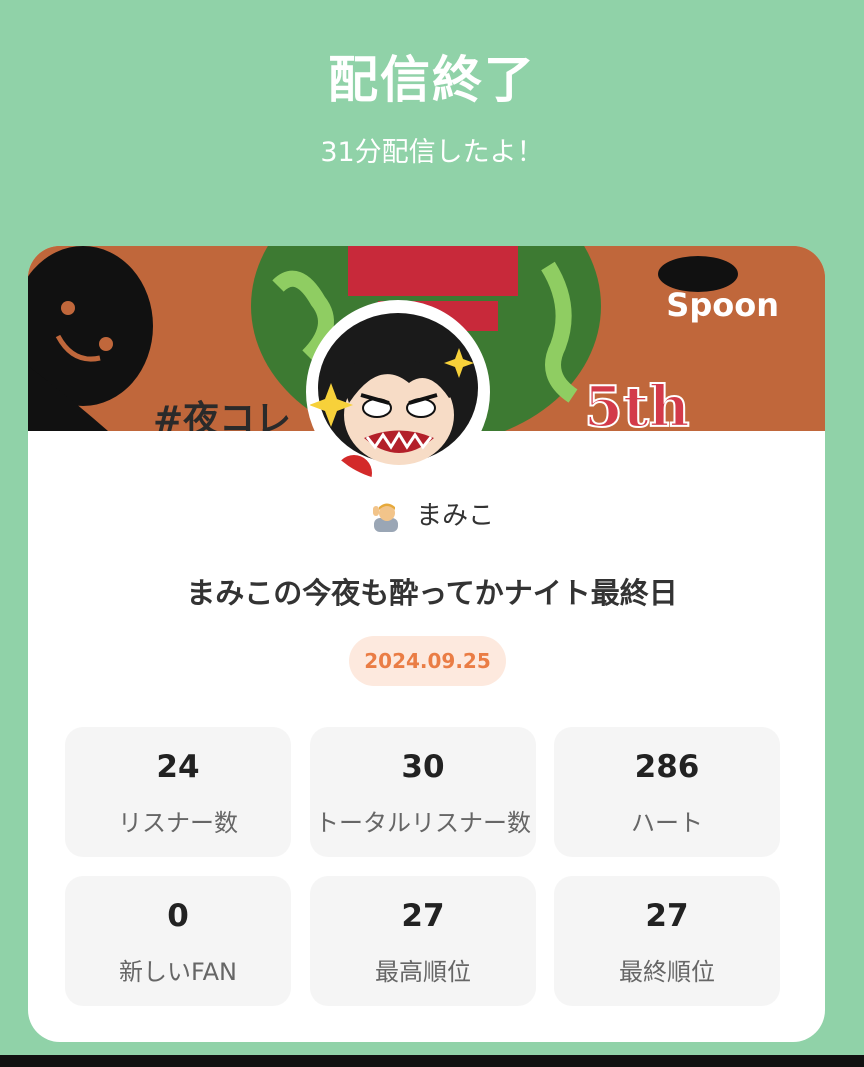 The height and width of the screenshot is (1067, 864). Describe the element at coordinates (423, 792) in the screenshot. I see `stat-total-listeners: 30 トータルリスナー数` at that location.